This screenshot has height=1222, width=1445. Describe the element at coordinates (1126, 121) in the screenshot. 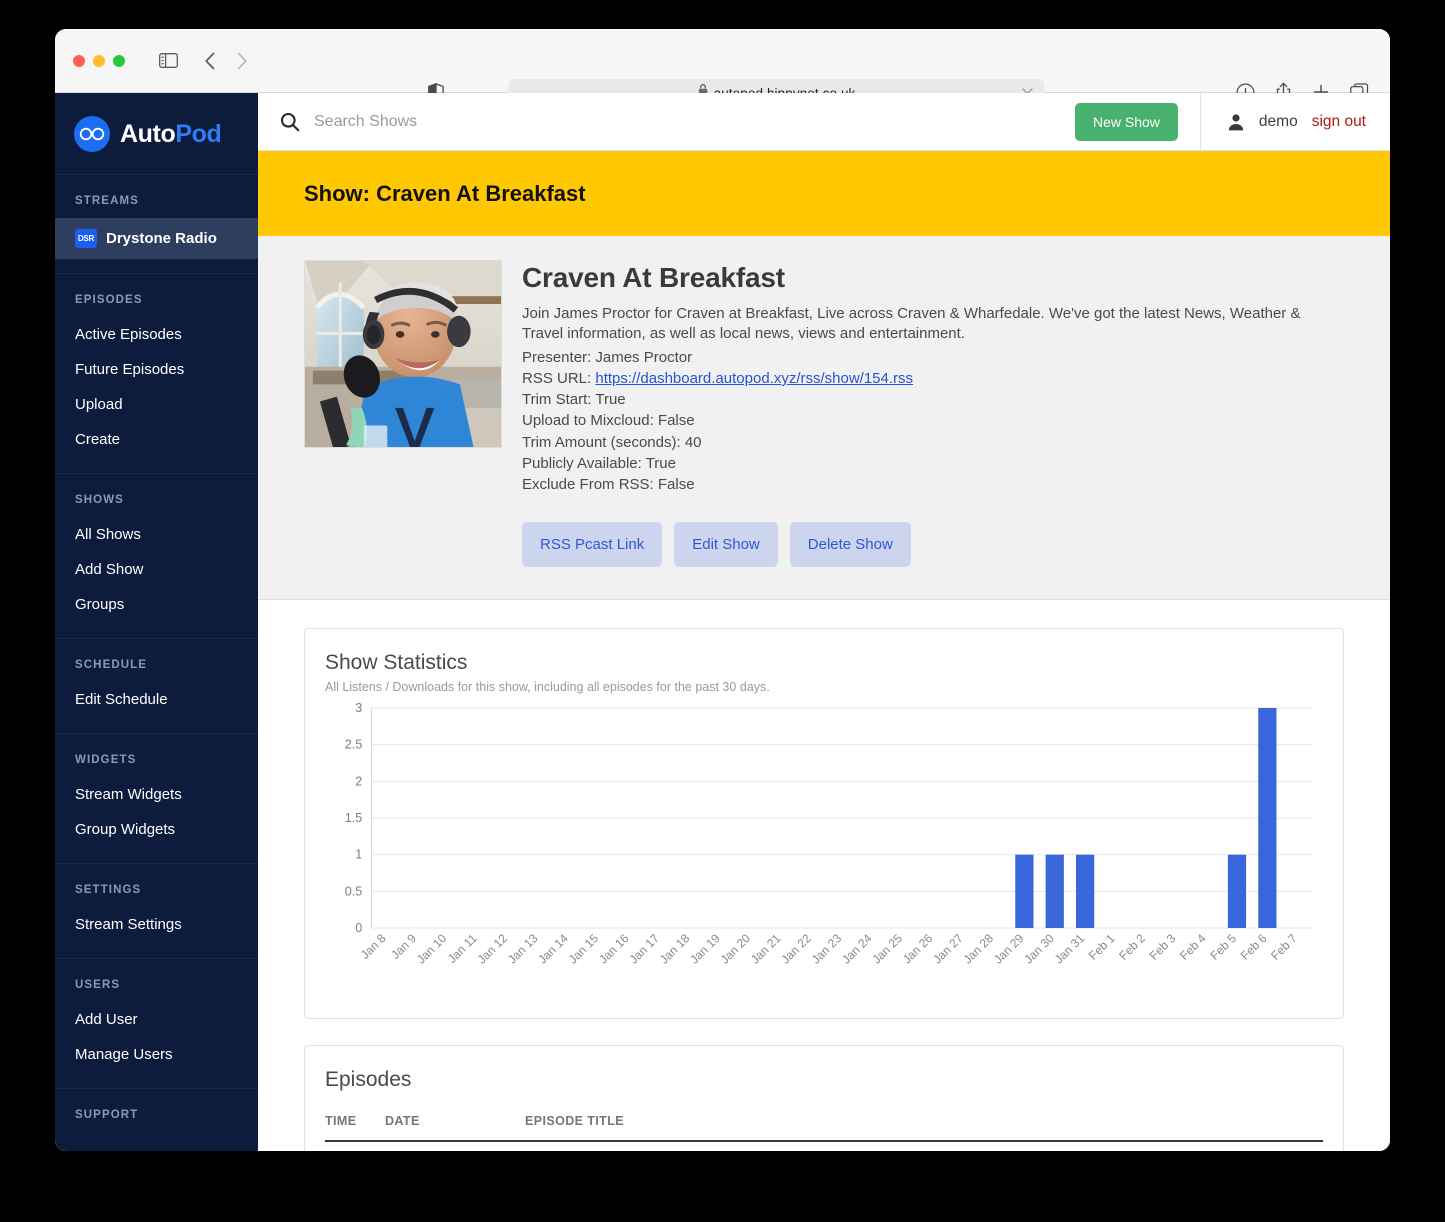

I see `new-show-button: New Show` at that location.